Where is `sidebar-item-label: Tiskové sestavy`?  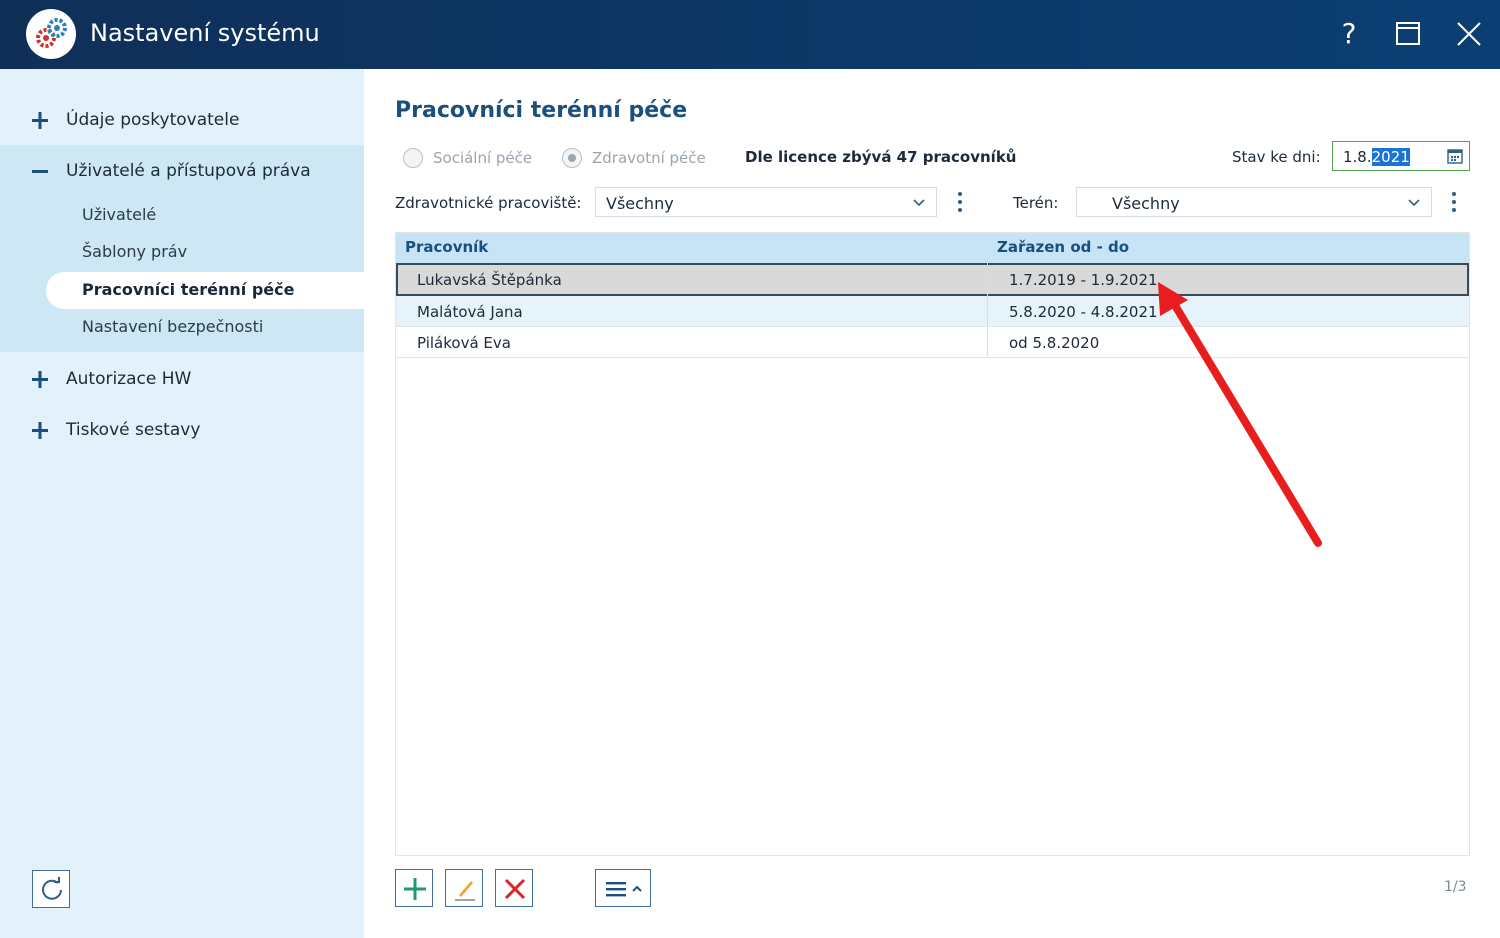 sidebar-item-label: Tiskové sestavy is located at coordinates (133, 430).